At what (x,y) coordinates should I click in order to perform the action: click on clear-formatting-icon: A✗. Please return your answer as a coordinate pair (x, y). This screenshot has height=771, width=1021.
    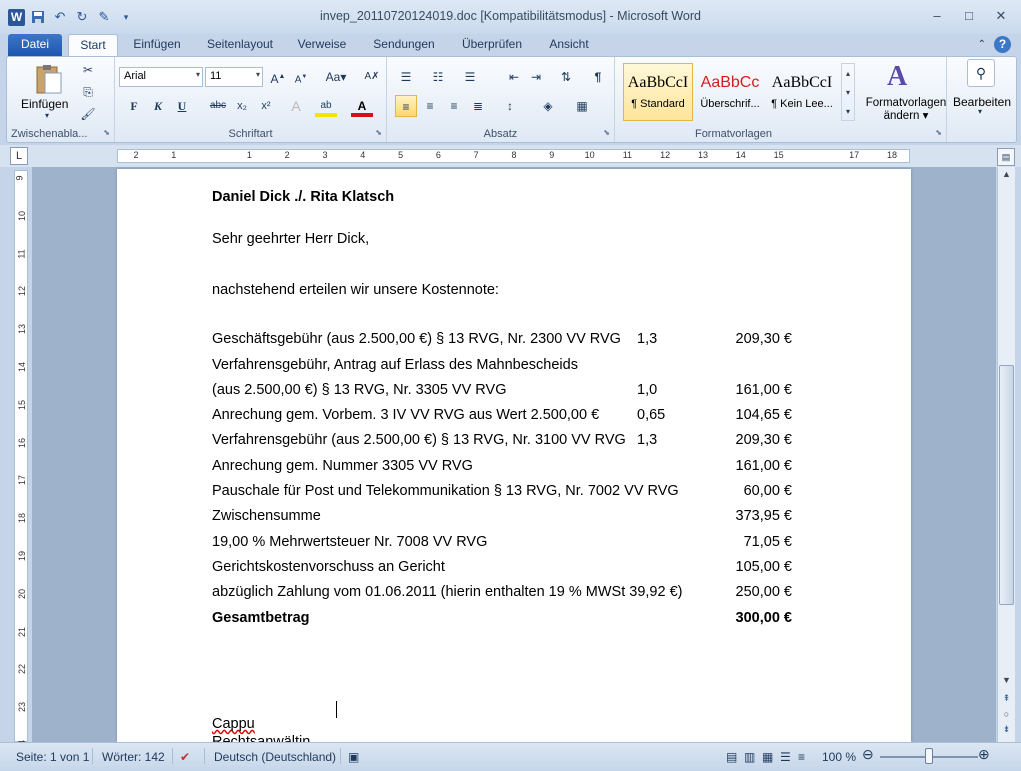
    Looking at the image, I should click on (372, 77).